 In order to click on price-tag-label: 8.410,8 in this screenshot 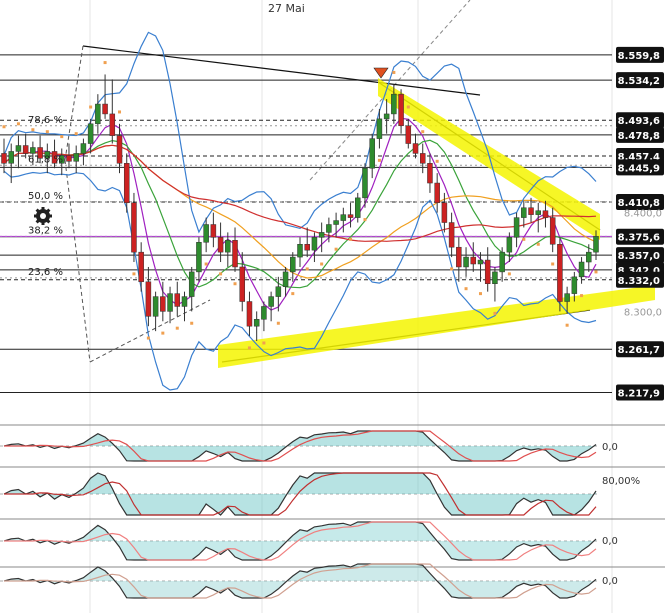, I will do `click(639, 203)`.